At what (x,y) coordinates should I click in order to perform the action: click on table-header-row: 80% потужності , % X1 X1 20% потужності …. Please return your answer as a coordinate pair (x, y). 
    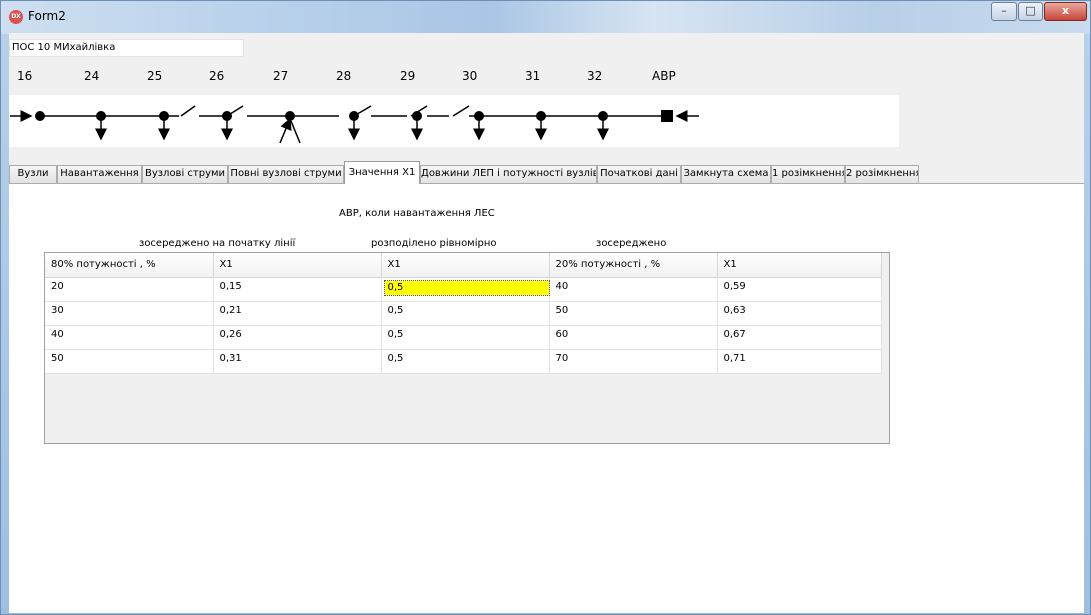
    Looking at the image, I should click on (463, 265).